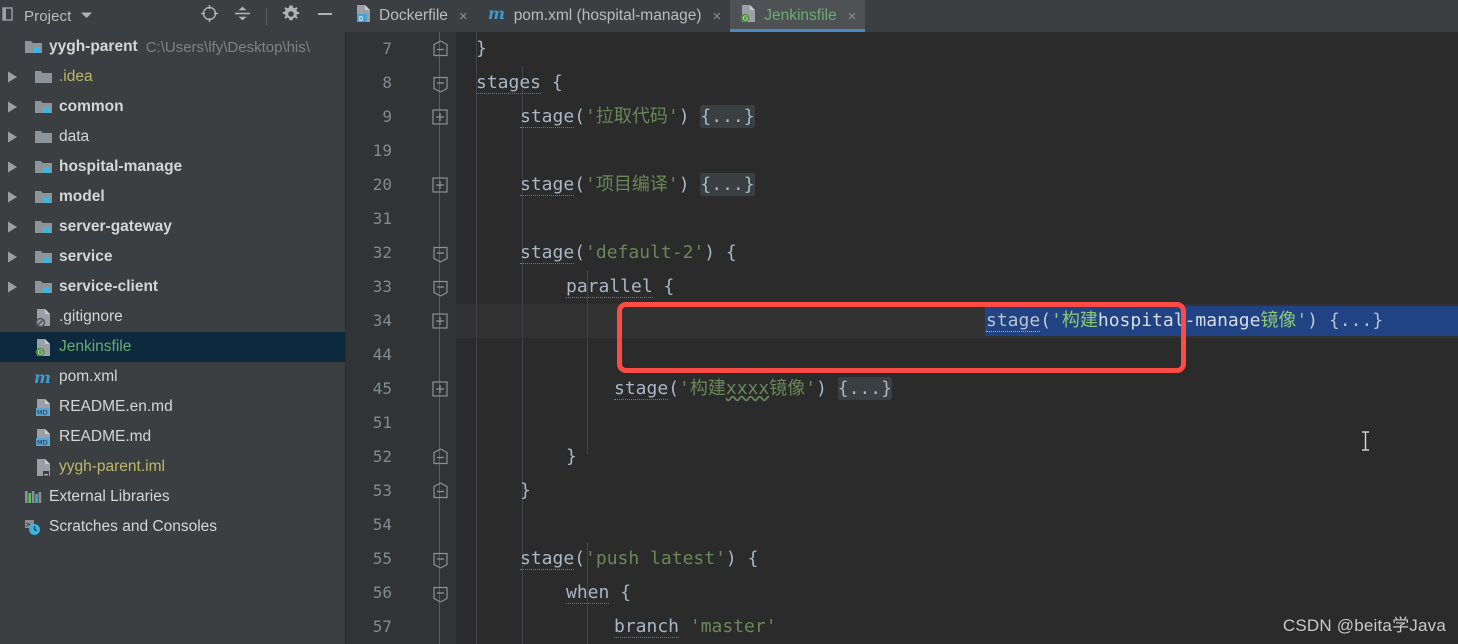 This screenshot has width=1458, height=644. I want to click on code-line-20: stage('项目编译') {...}, so click(637, 185).